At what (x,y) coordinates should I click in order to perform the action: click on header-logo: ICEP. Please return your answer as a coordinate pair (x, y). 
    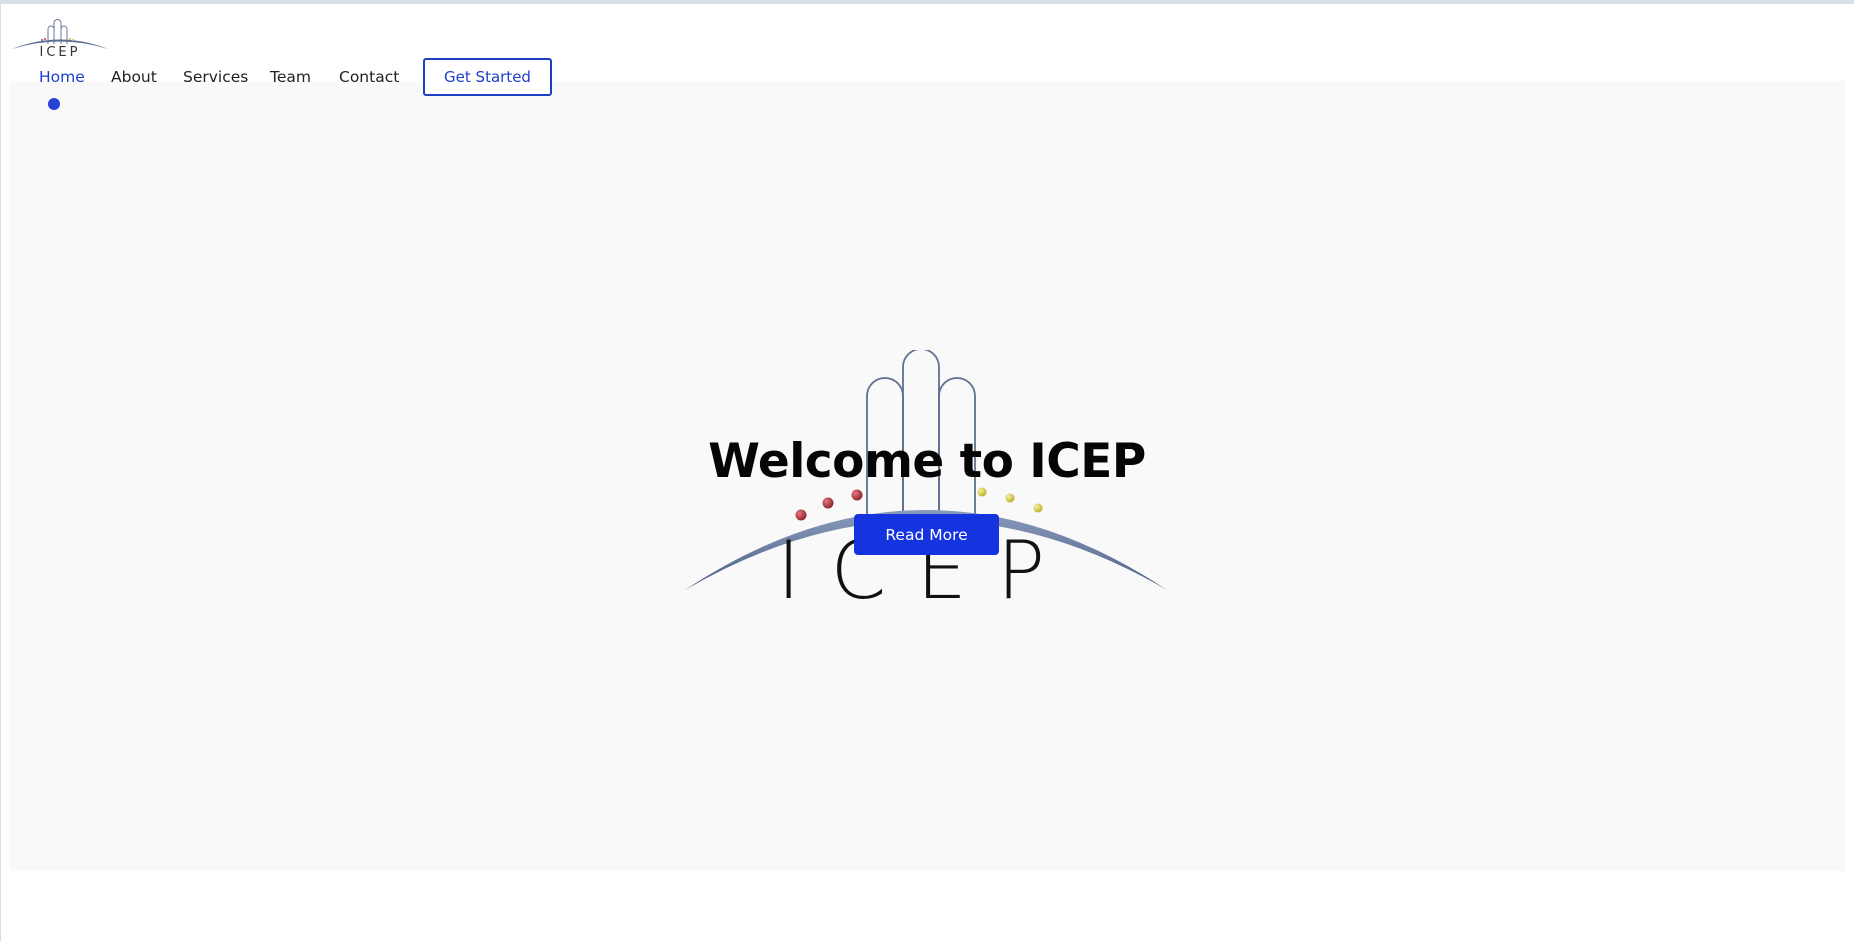
    Looking at the image, I should click on (60, 33).